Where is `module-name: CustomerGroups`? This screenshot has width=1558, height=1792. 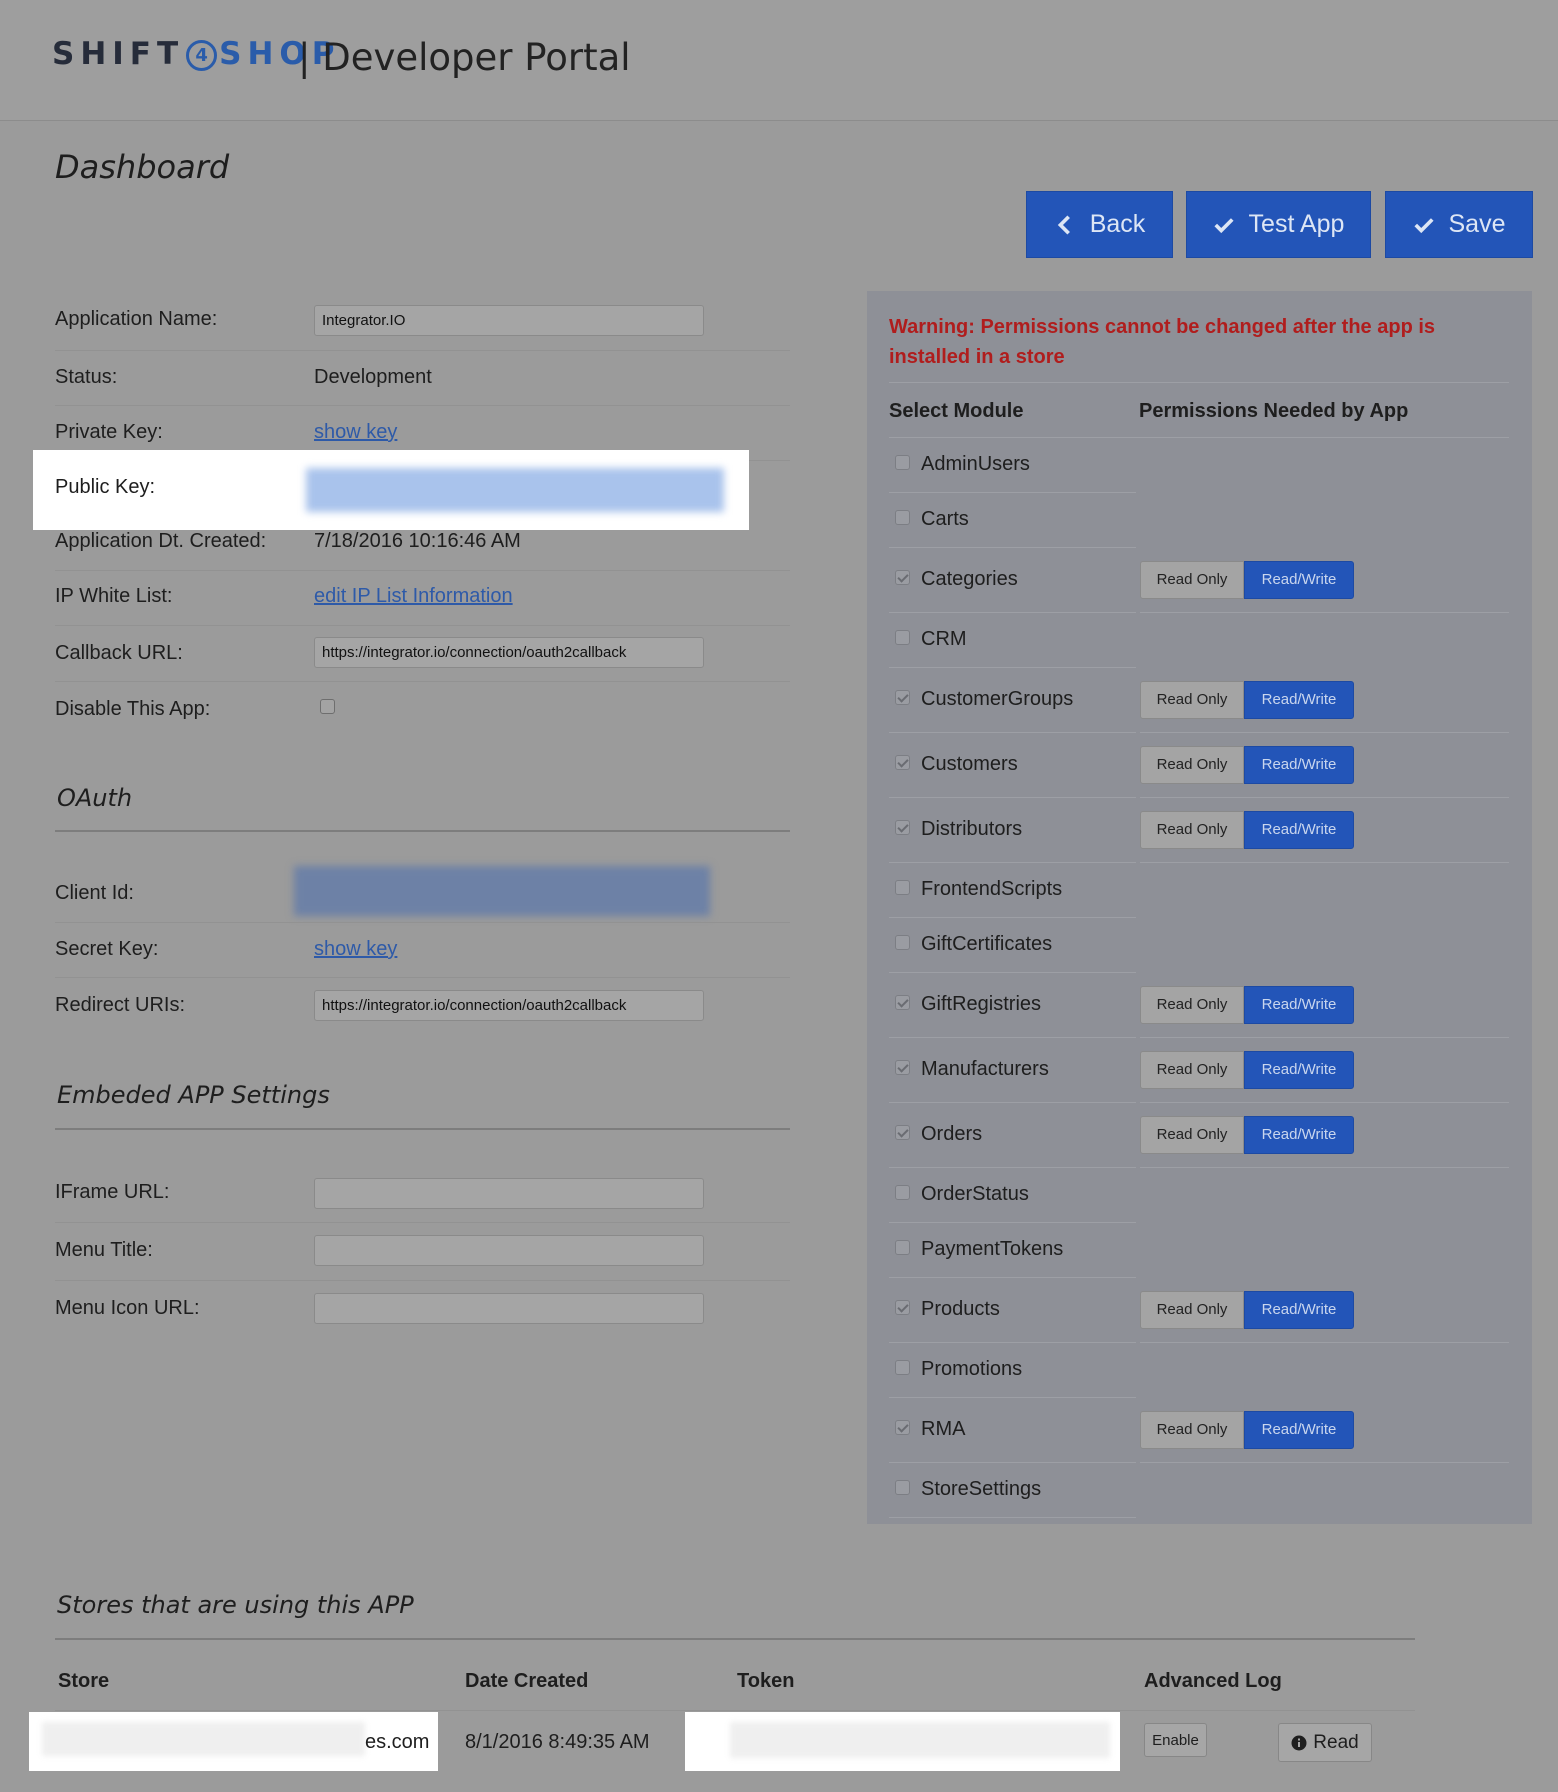 module-name: CustomerGroups is located at coordinates (997, 698).